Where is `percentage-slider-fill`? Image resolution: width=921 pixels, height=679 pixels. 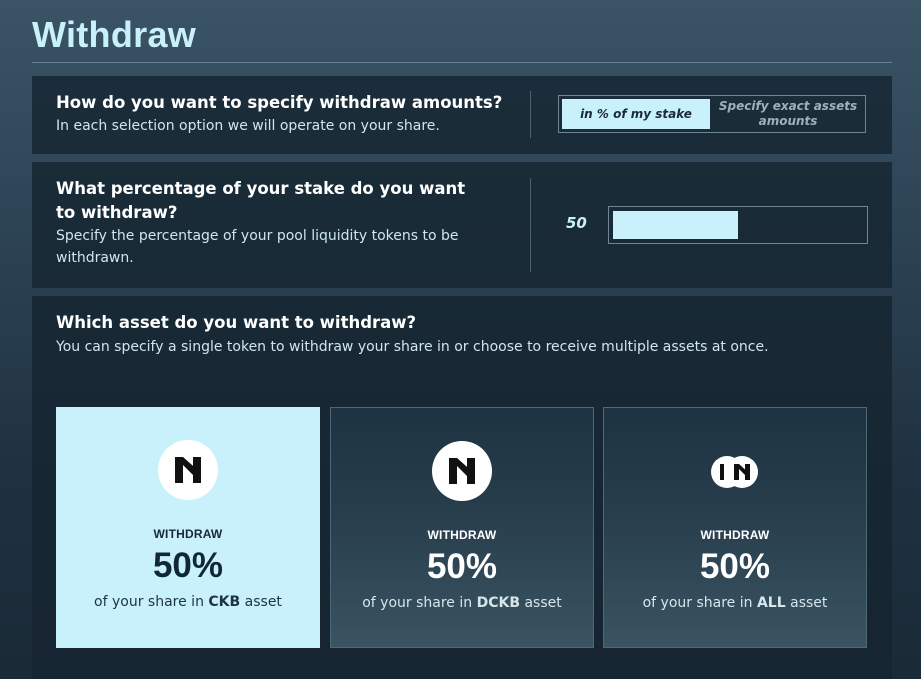 percentage-slider-fill is located at coordinates (675, 225).